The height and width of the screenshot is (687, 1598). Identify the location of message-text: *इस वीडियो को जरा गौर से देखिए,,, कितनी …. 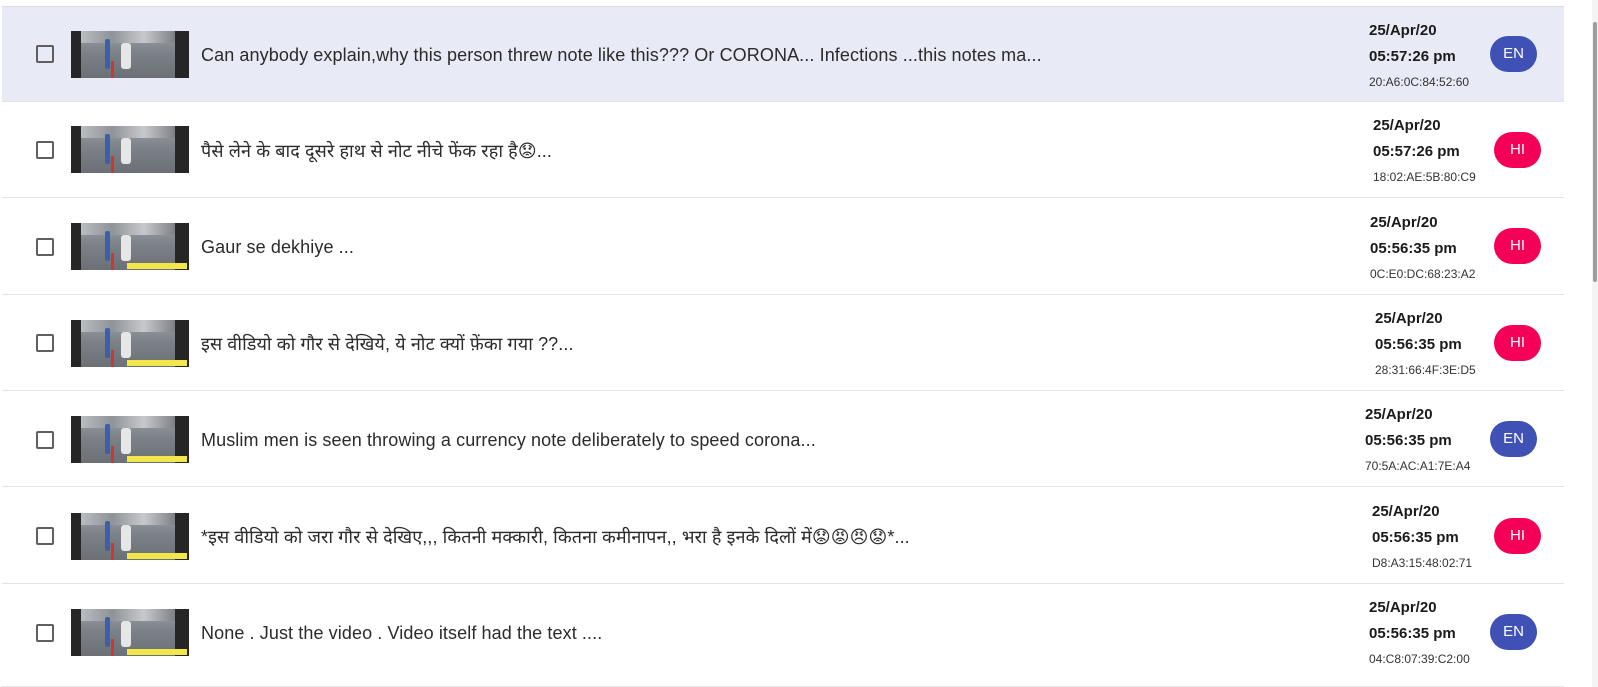
(555, 537).